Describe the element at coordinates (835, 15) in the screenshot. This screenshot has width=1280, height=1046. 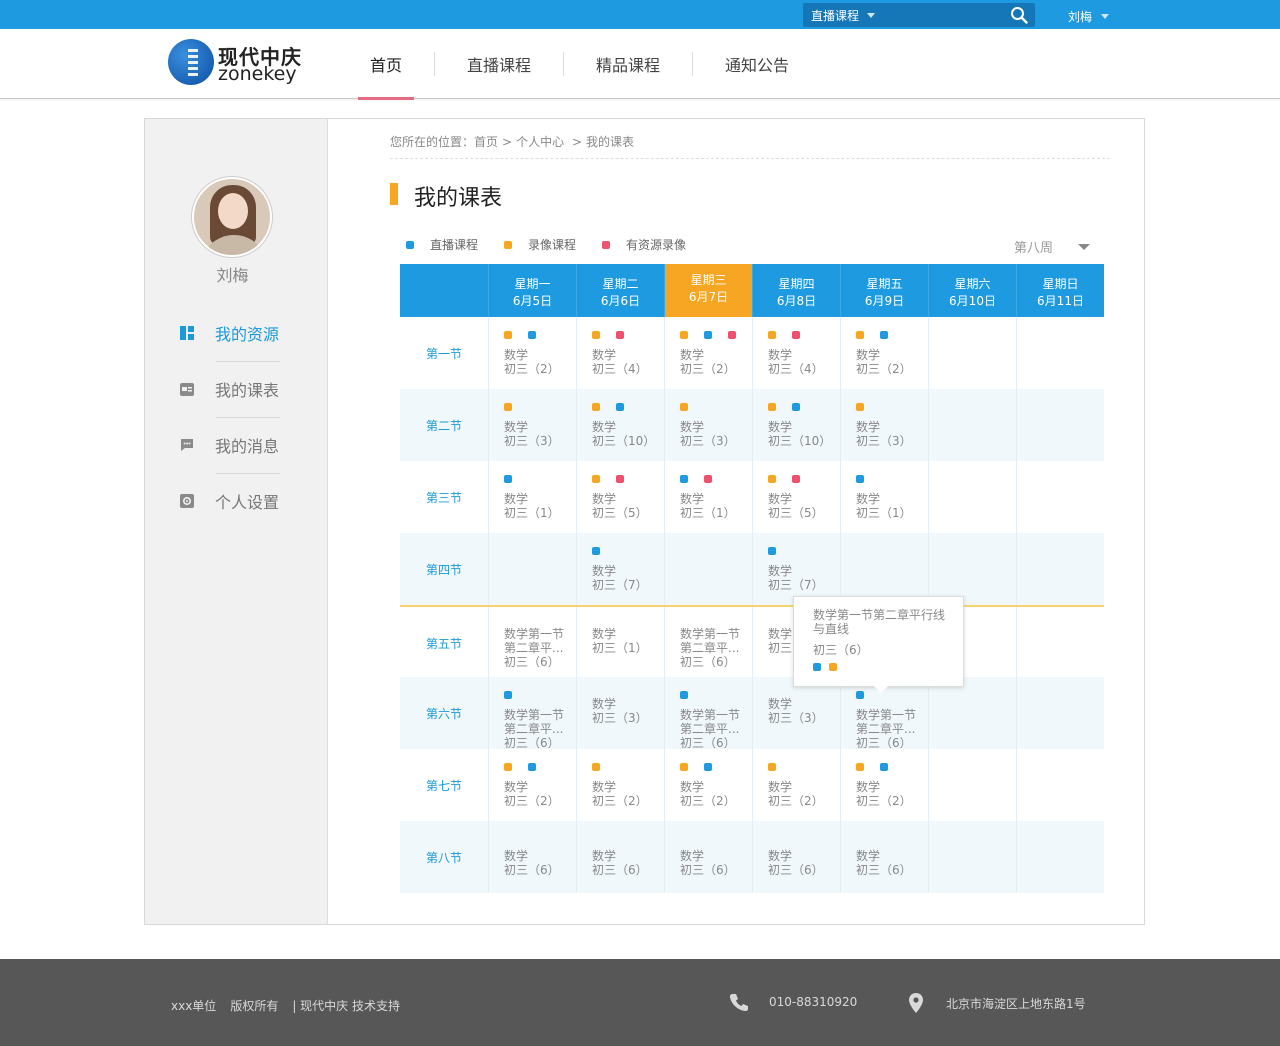
I see `search-category: 直播课程` at that location.